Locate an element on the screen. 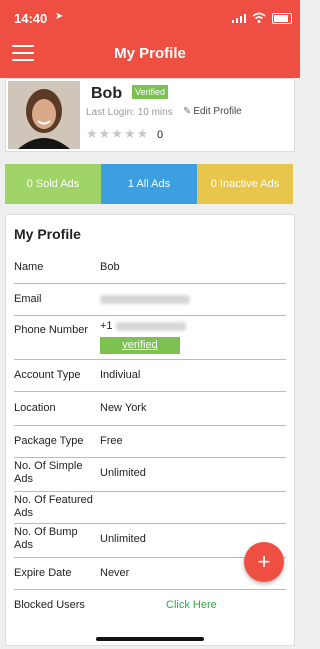 Image resolution: width=320 pixels, height=649 pixels. bump-ads-value: Unlimited is located at coordinates (123, 539).